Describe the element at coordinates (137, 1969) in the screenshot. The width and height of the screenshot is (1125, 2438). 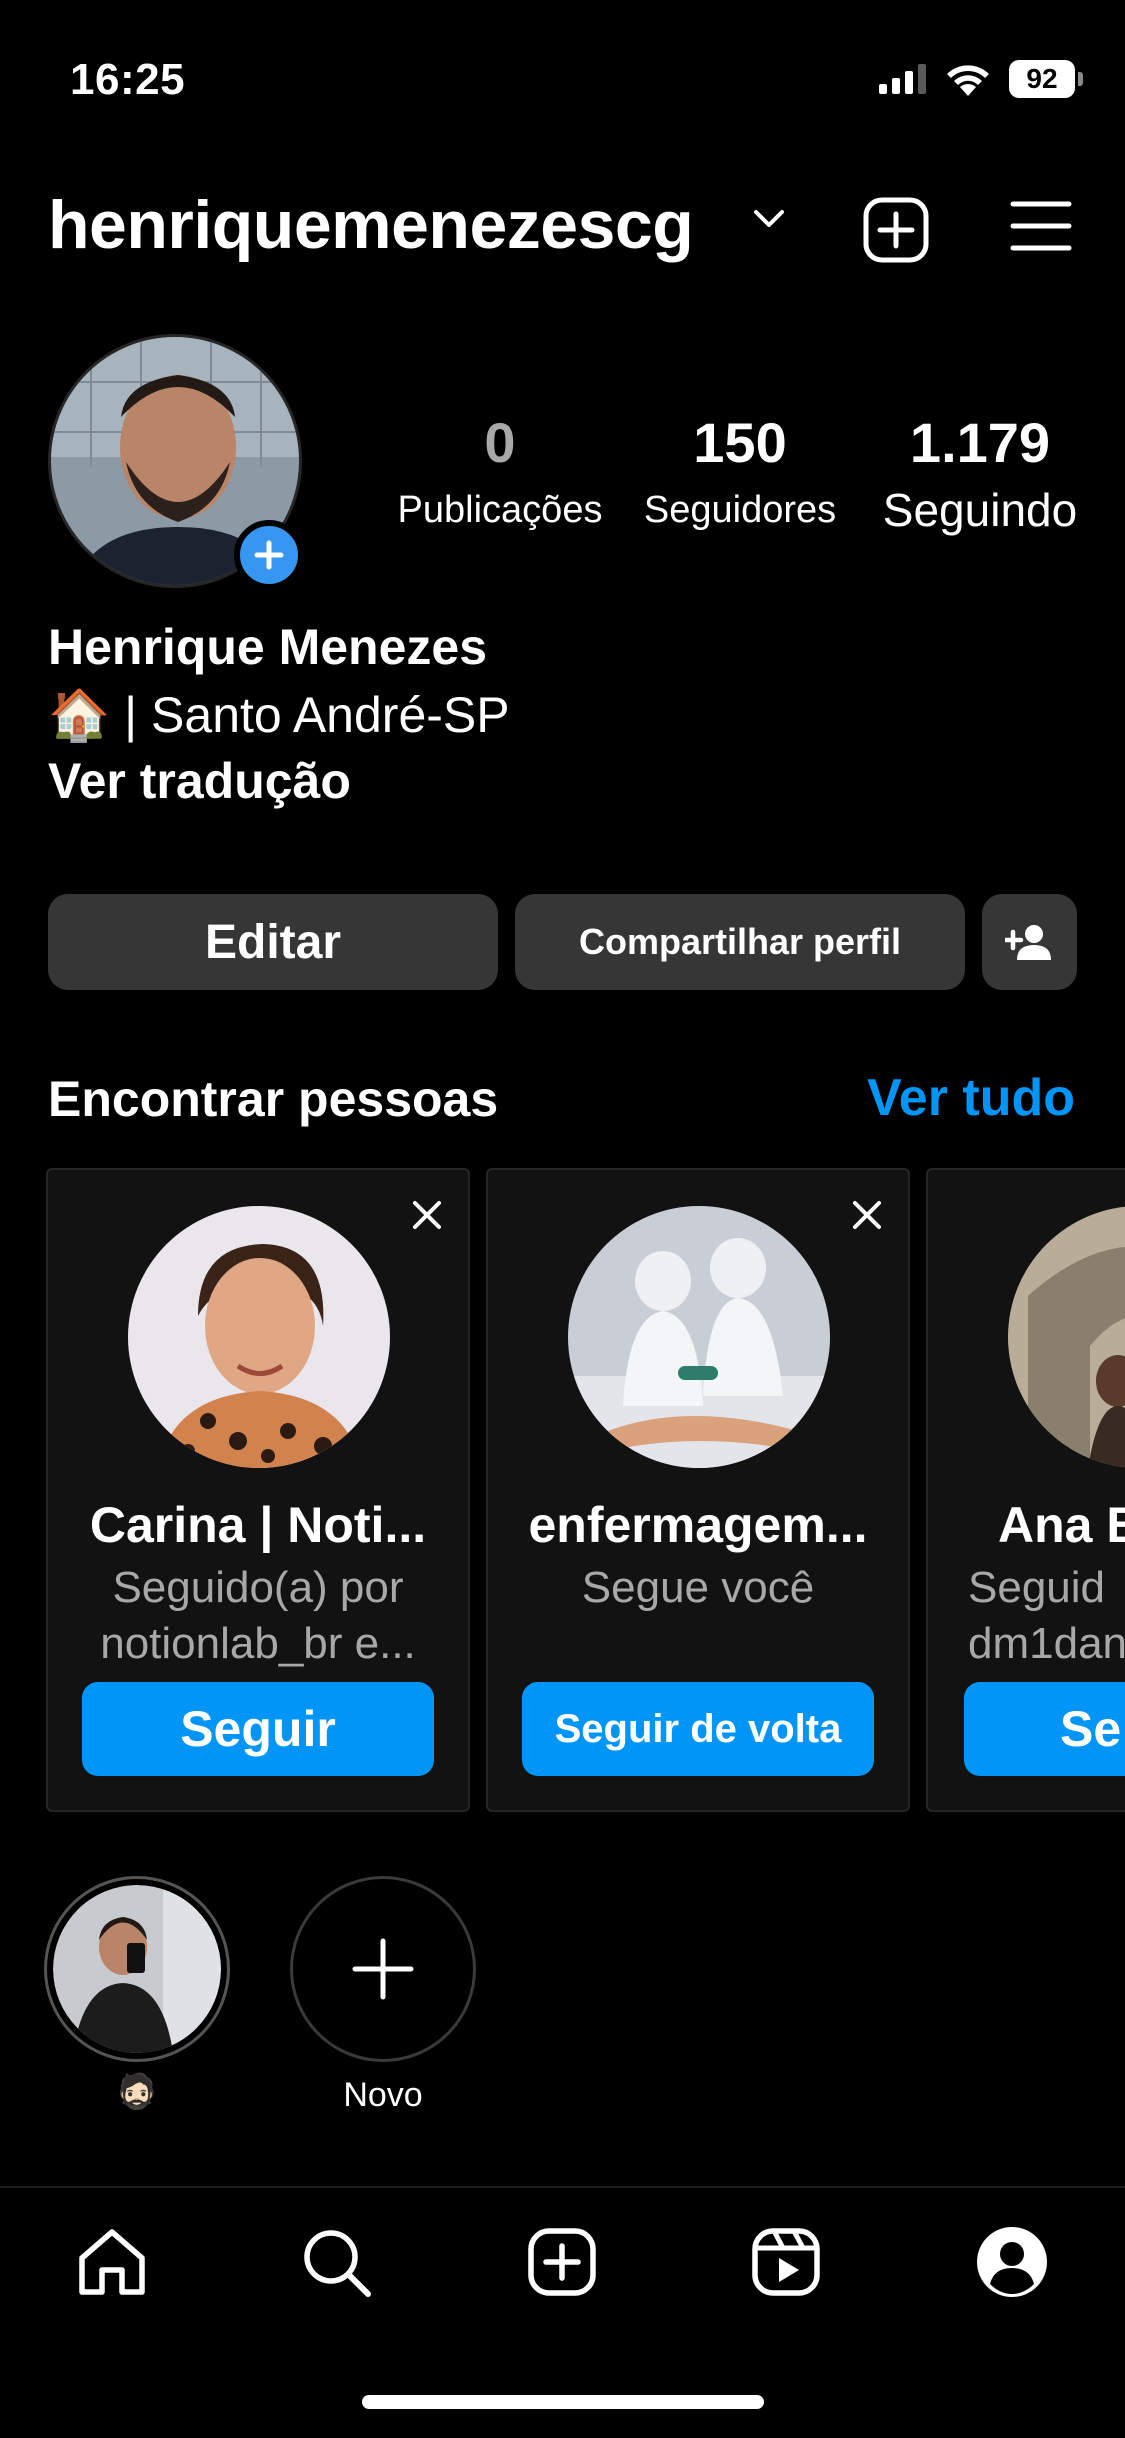
I see `highlight-cover` at that location.